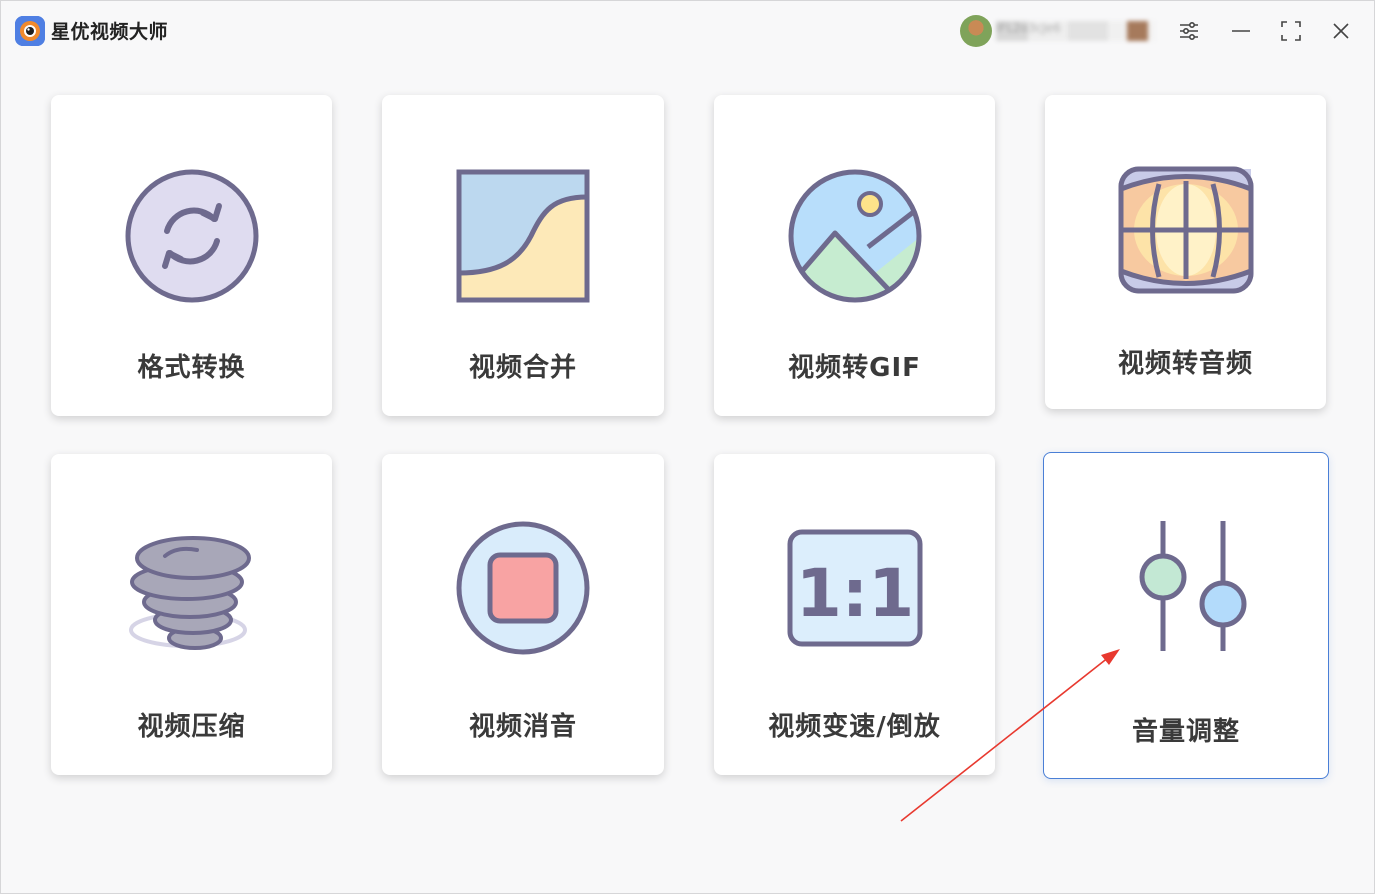 Image resolution: width=1375 pixels, height=894 pixels. I want to click on tool-label: 视频转GIF, so click(854, 368).